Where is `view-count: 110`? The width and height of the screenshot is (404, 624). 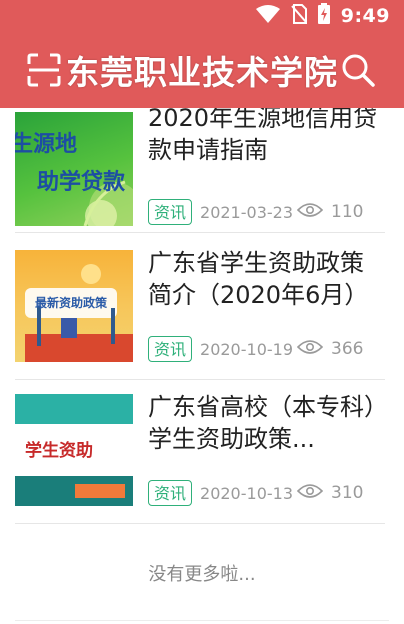 view-count: 110 is located at coordinates (347, 212).